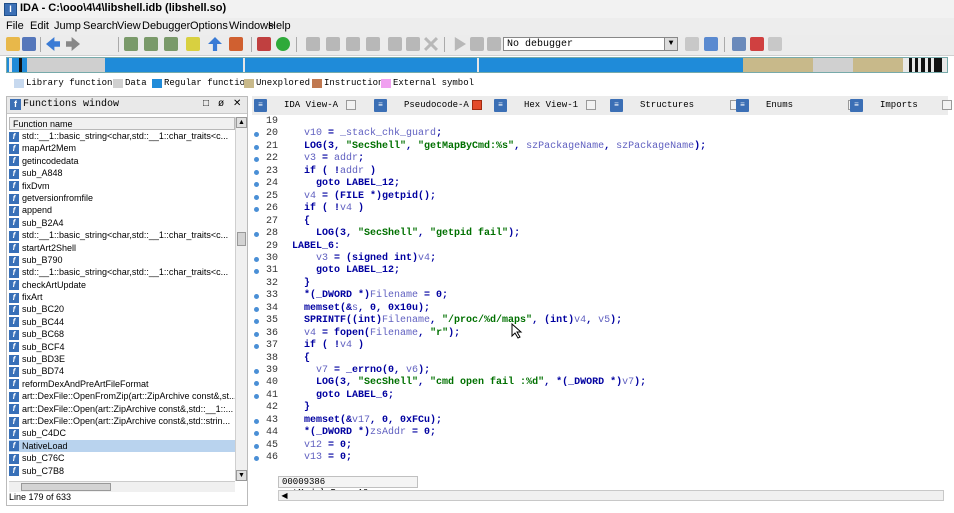  Describe the element at coordinates (600, 346) in the screenshot. I see `code-line: 37 if ( !v4 )` at that location.